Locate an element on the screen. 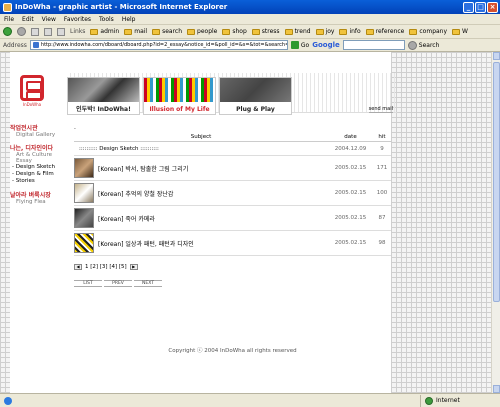 The image size is (500, 407). links-label: Links is located at coordinates (78, 31).